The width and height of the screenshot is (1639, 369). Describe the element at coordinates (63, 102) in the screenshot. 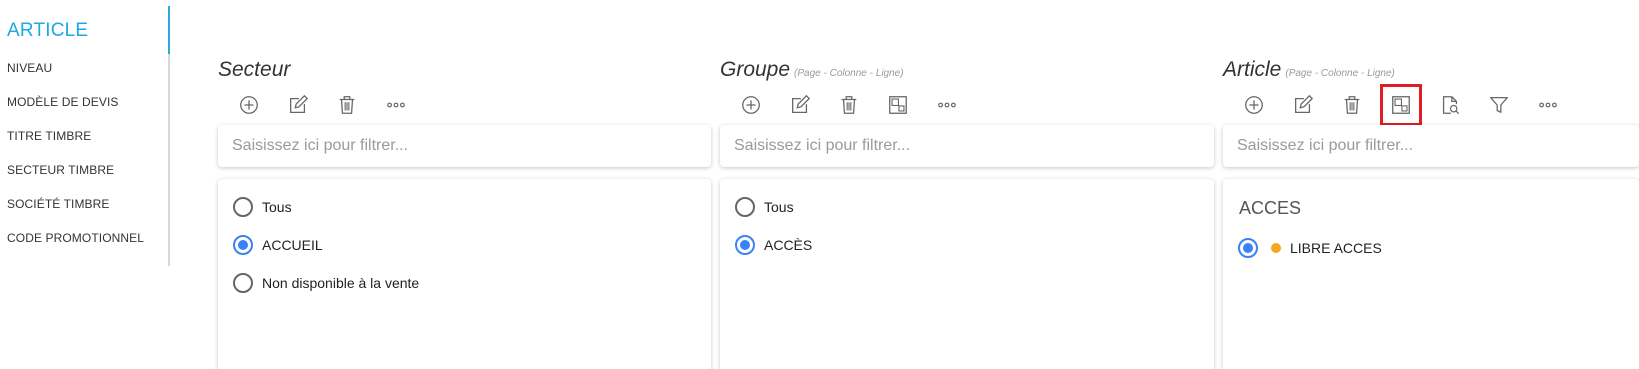

I see `sidebar-item-modele-de-devis: MODÈLE DE DEVIS` at that location.